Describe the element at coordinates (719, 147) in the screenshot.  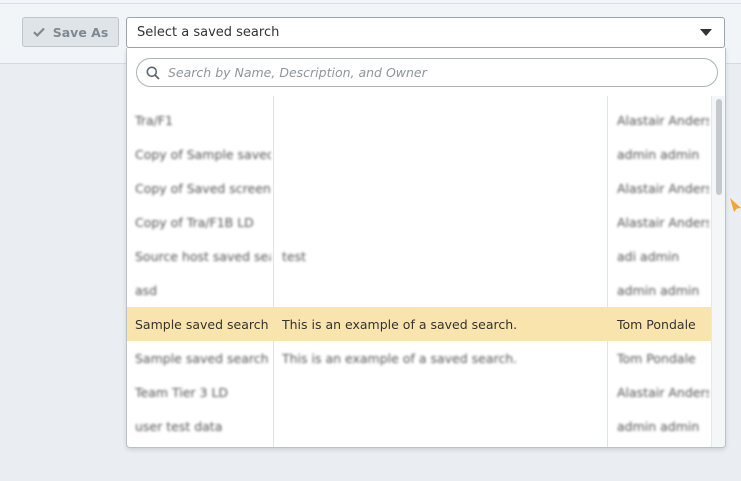
I see `list-scrollbar-thumb` at that location.